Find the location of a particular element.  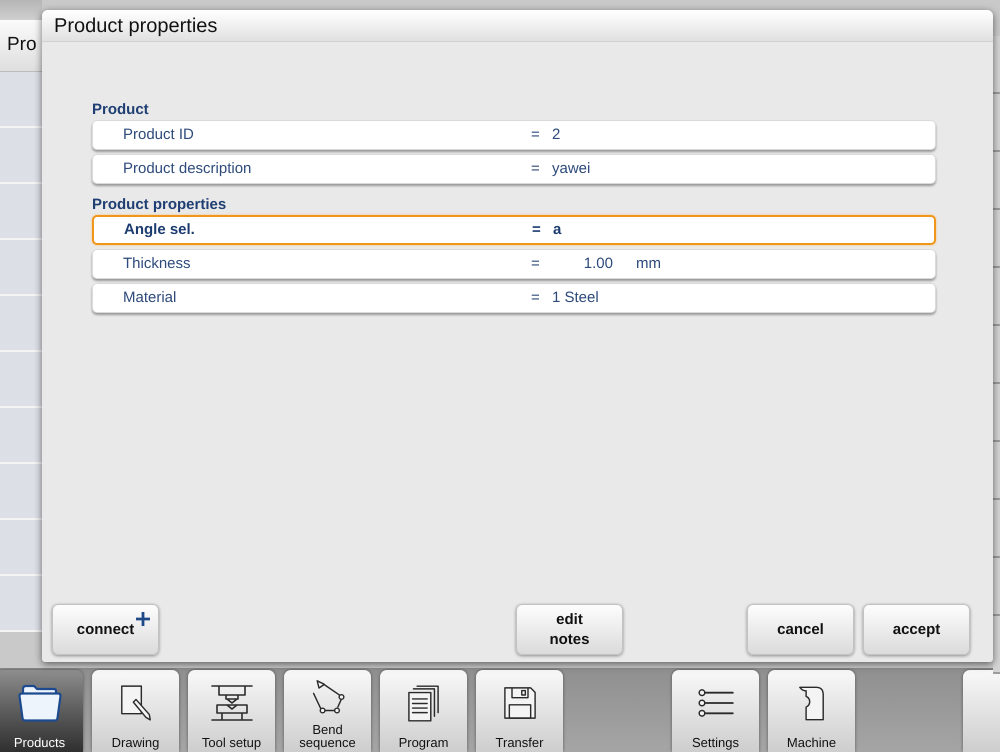

settings-icon is located at coordinates (715, 703).